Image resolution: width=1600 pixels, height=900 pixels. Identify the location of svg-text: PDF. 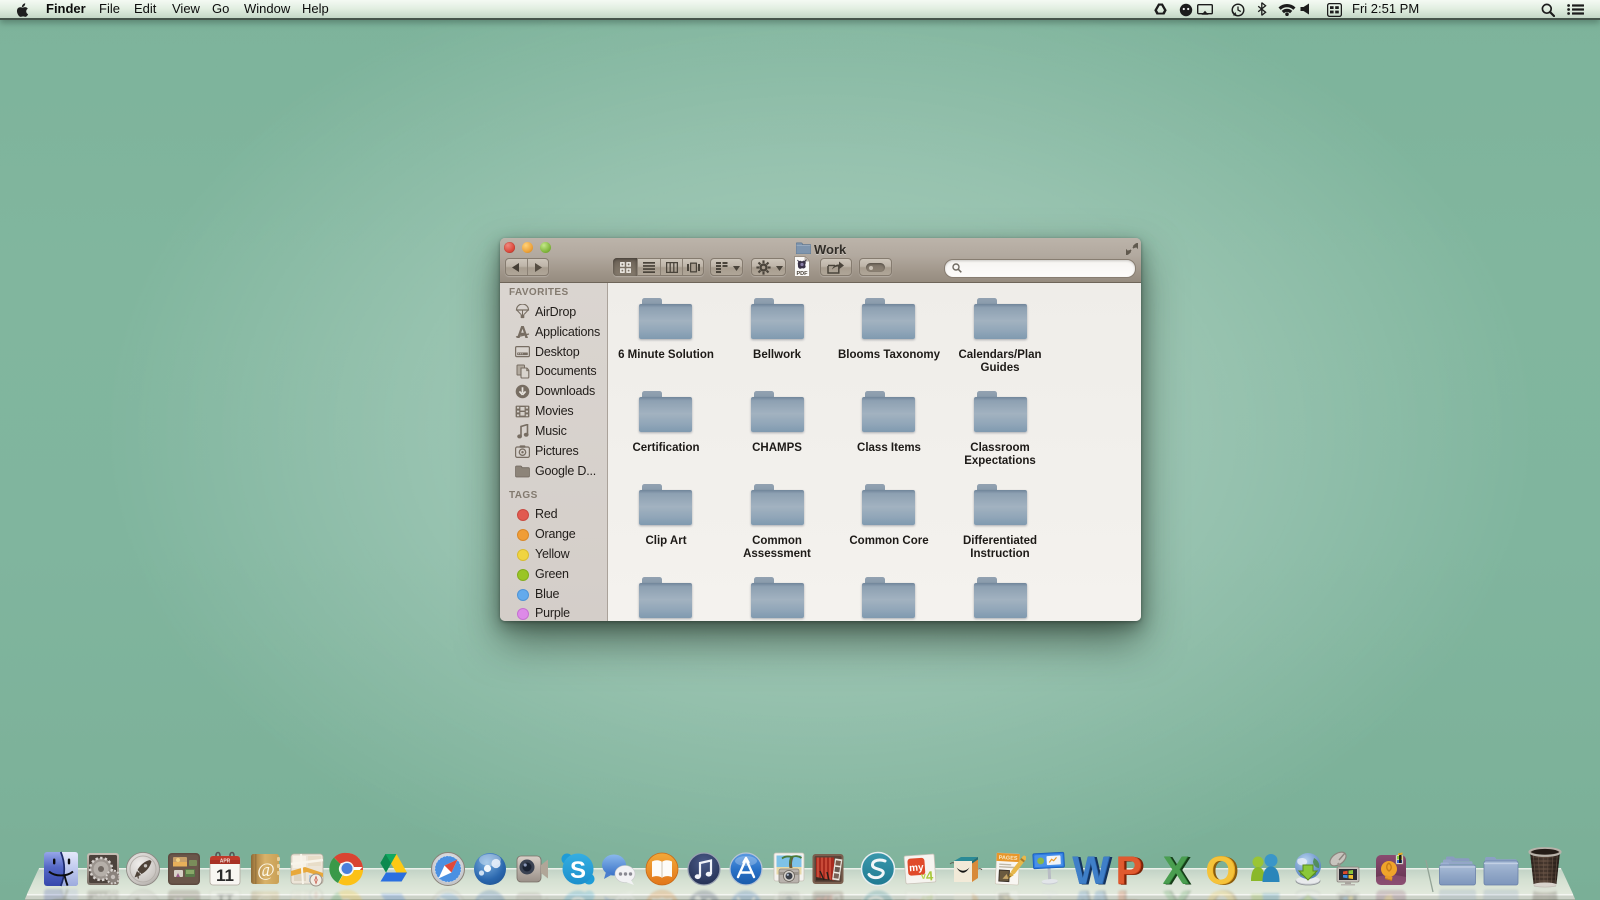
(803, 274).